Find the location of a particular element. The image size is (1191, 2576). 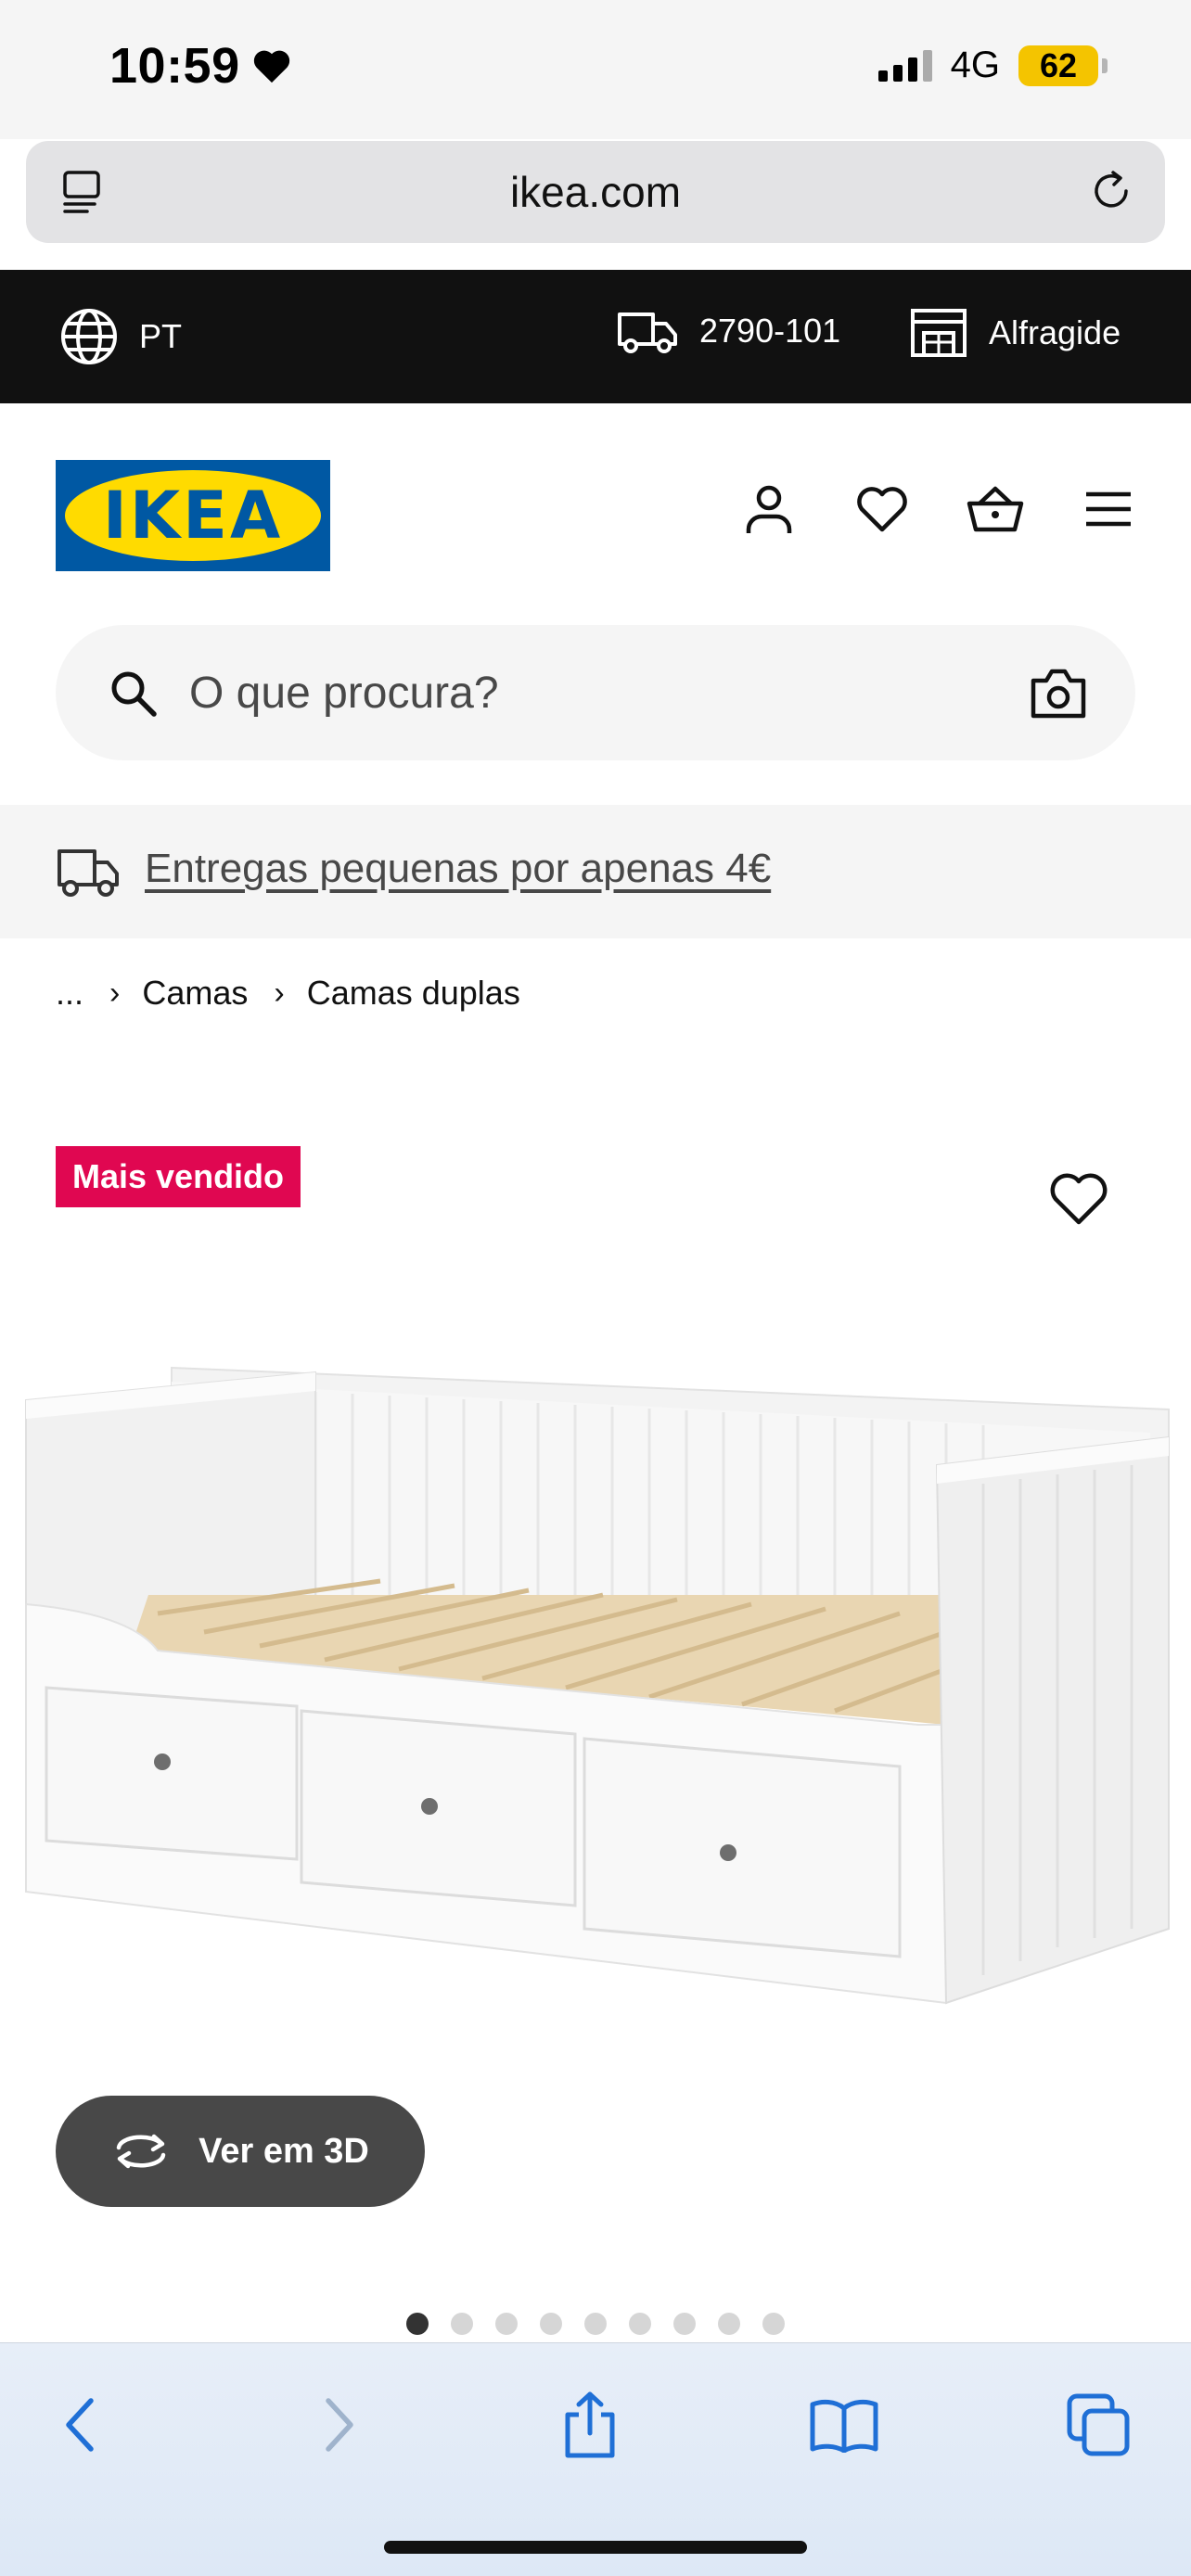

favourites-button is located at coordinates (882, 509).